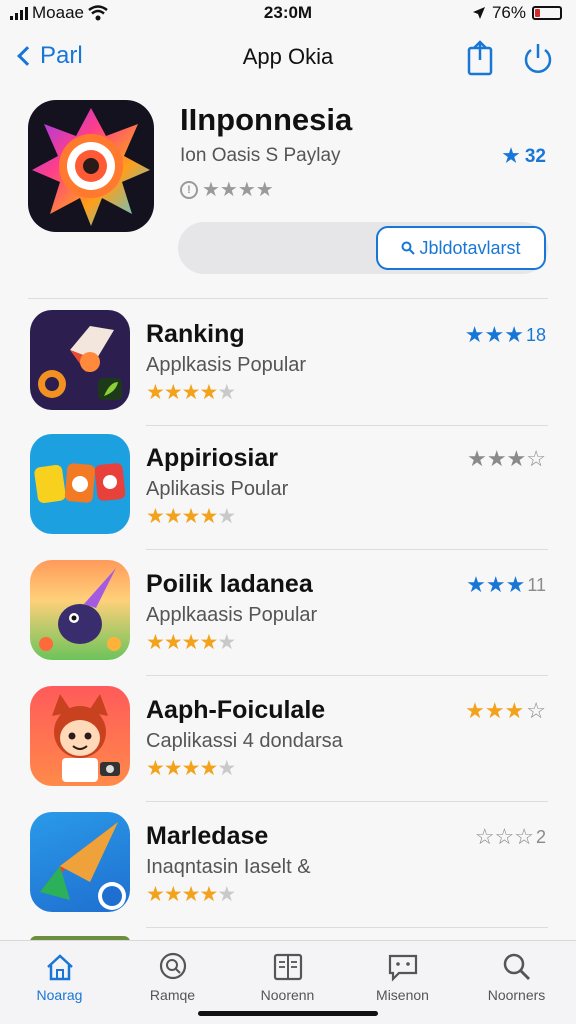 Image resolution: width=576 pixels, height=1024 pixels. I want to click on tab-search: Noorners, so click(516, 975).